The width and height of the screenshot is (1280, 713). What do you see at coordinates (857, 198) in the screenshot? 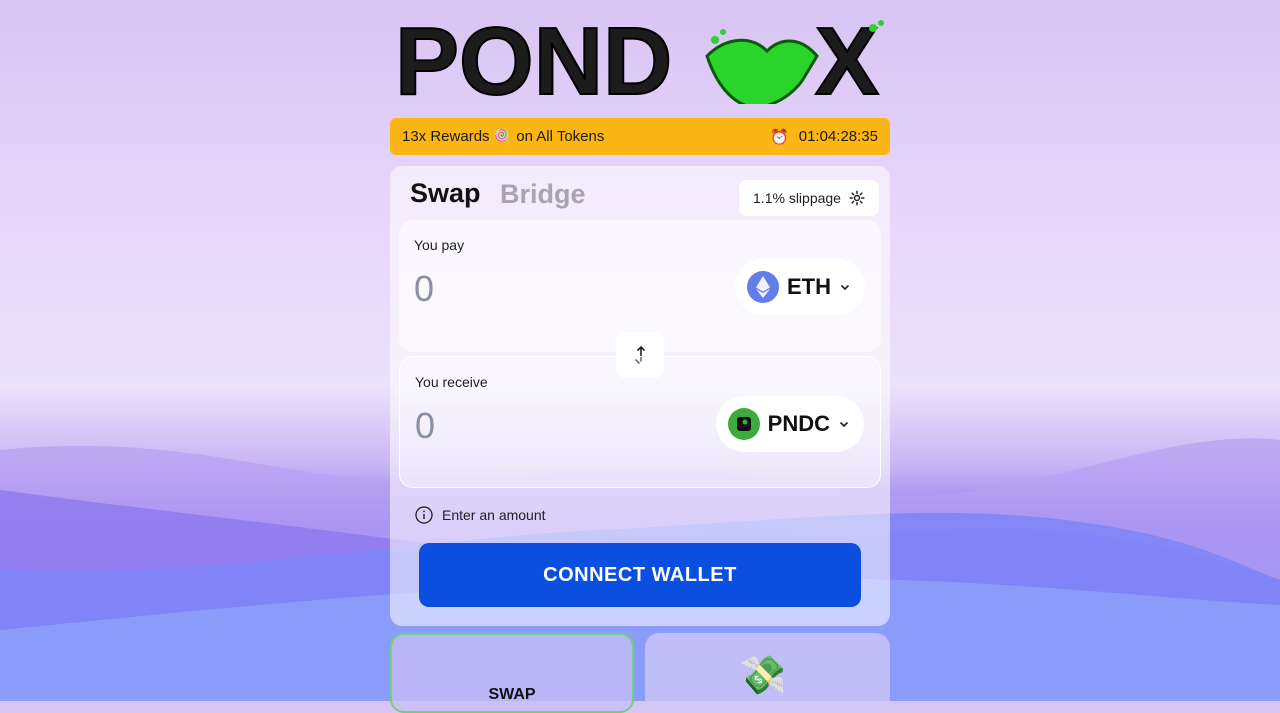
I see `gear-icon` at bounding box center [857, 198].